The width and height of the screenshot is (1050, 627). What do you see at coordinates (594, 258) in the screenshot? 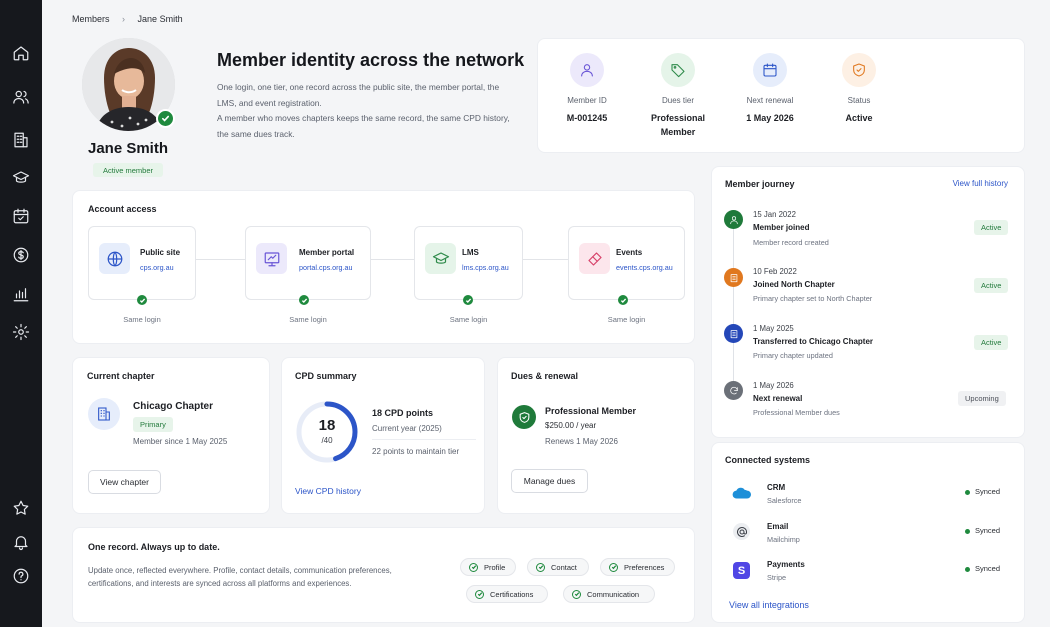
I see `ticket-icon` at bounding box center [594, 258].